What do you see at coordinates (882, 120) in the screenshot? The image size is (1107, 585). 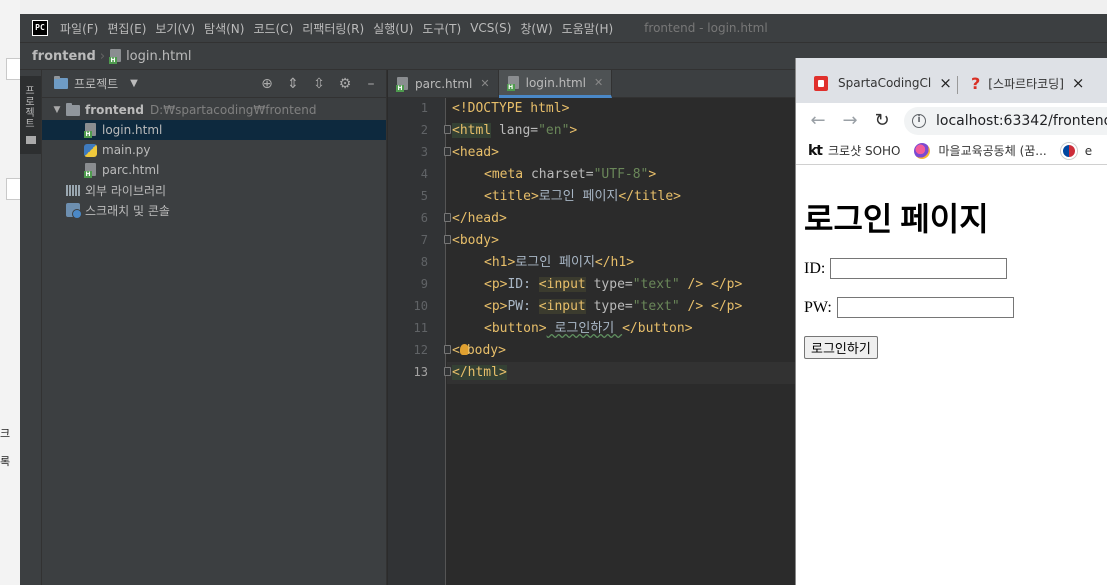 I see `reload-icon: ↻` at bounding box center [882, 120].